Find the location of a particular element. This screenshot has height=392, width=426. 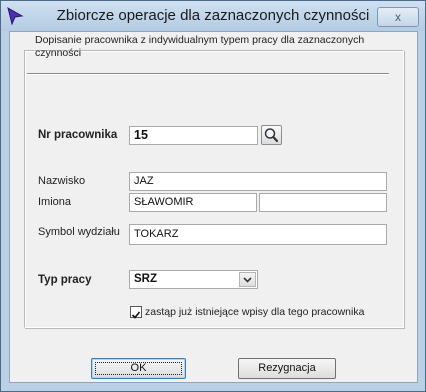

separator-line is located at coordinates (208, 74).